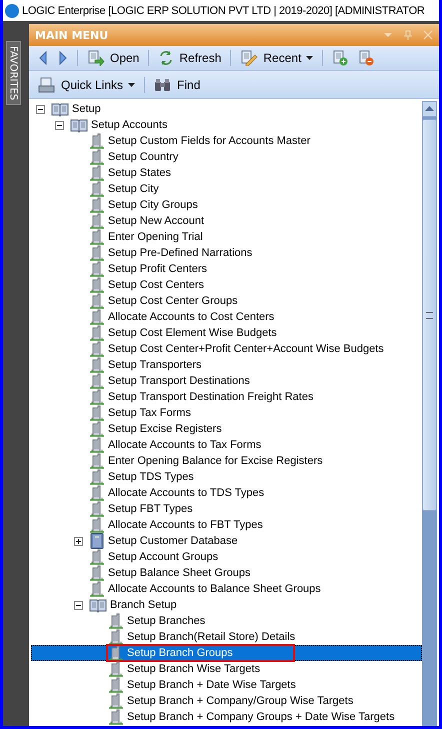 The image size is (442, 729). Describe the element at coordinates (226, 573) in the screenshot. I see `tree-item: Setup Balance Sheet Groups` at that location.